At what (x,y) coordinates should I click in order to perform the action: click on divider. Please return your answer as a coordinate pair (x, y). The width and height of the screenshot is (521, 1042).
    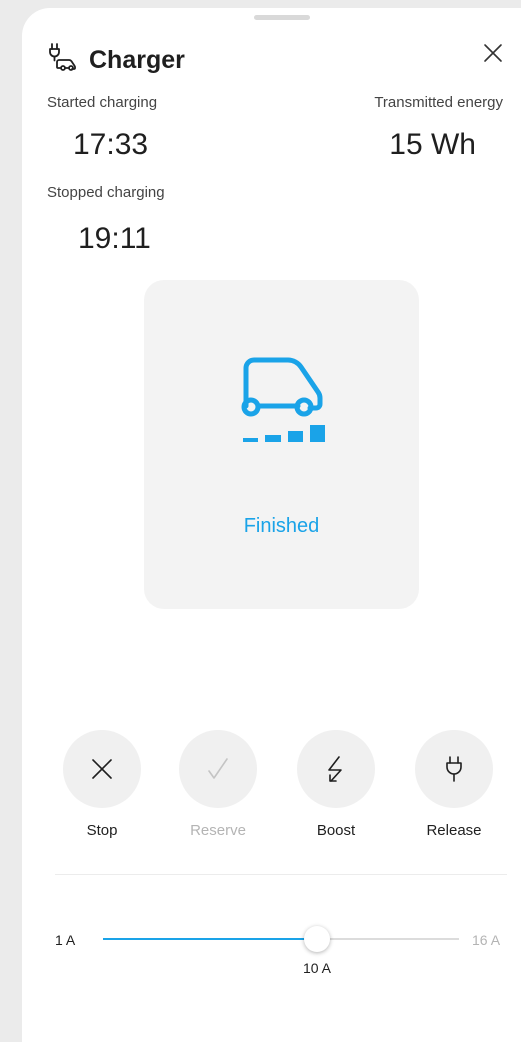
    Looking at the image, I should click on (281, 874).